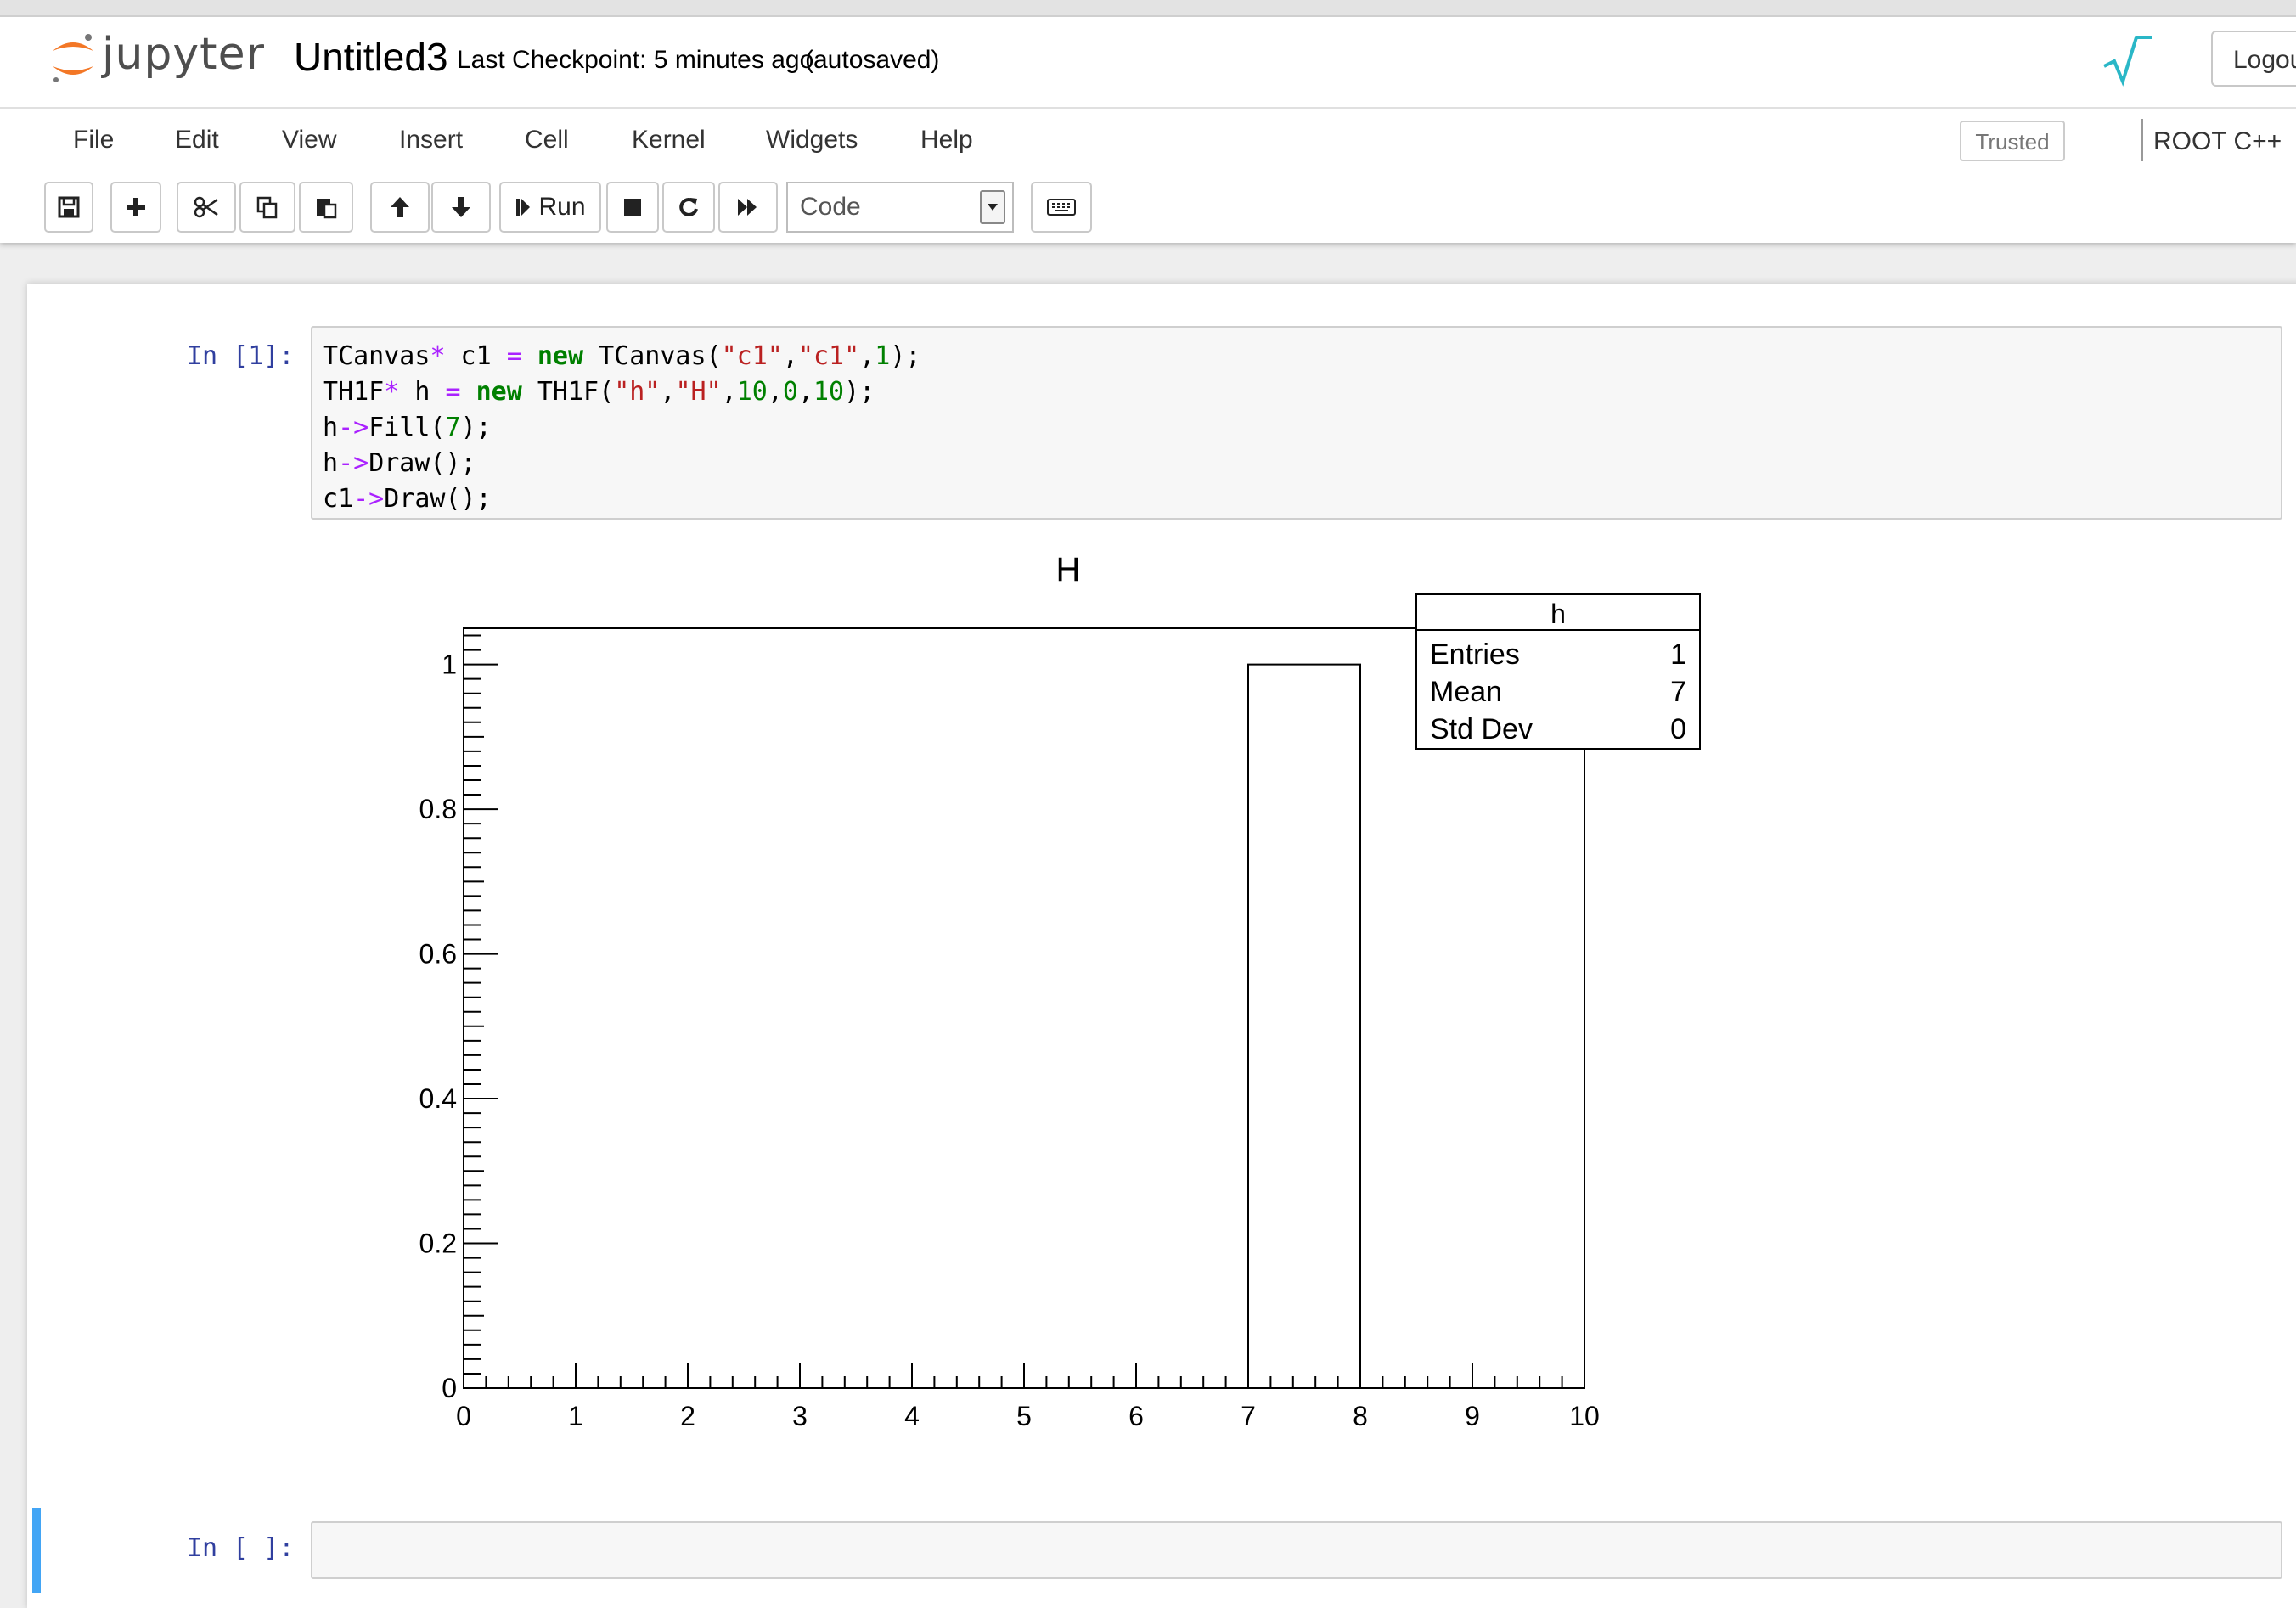 The width and height of the screenshot is (2296, 1608). Describe the element at coordinates (1024, 1416) in the screenshot. I see `x-tick-label: 5` at that location.